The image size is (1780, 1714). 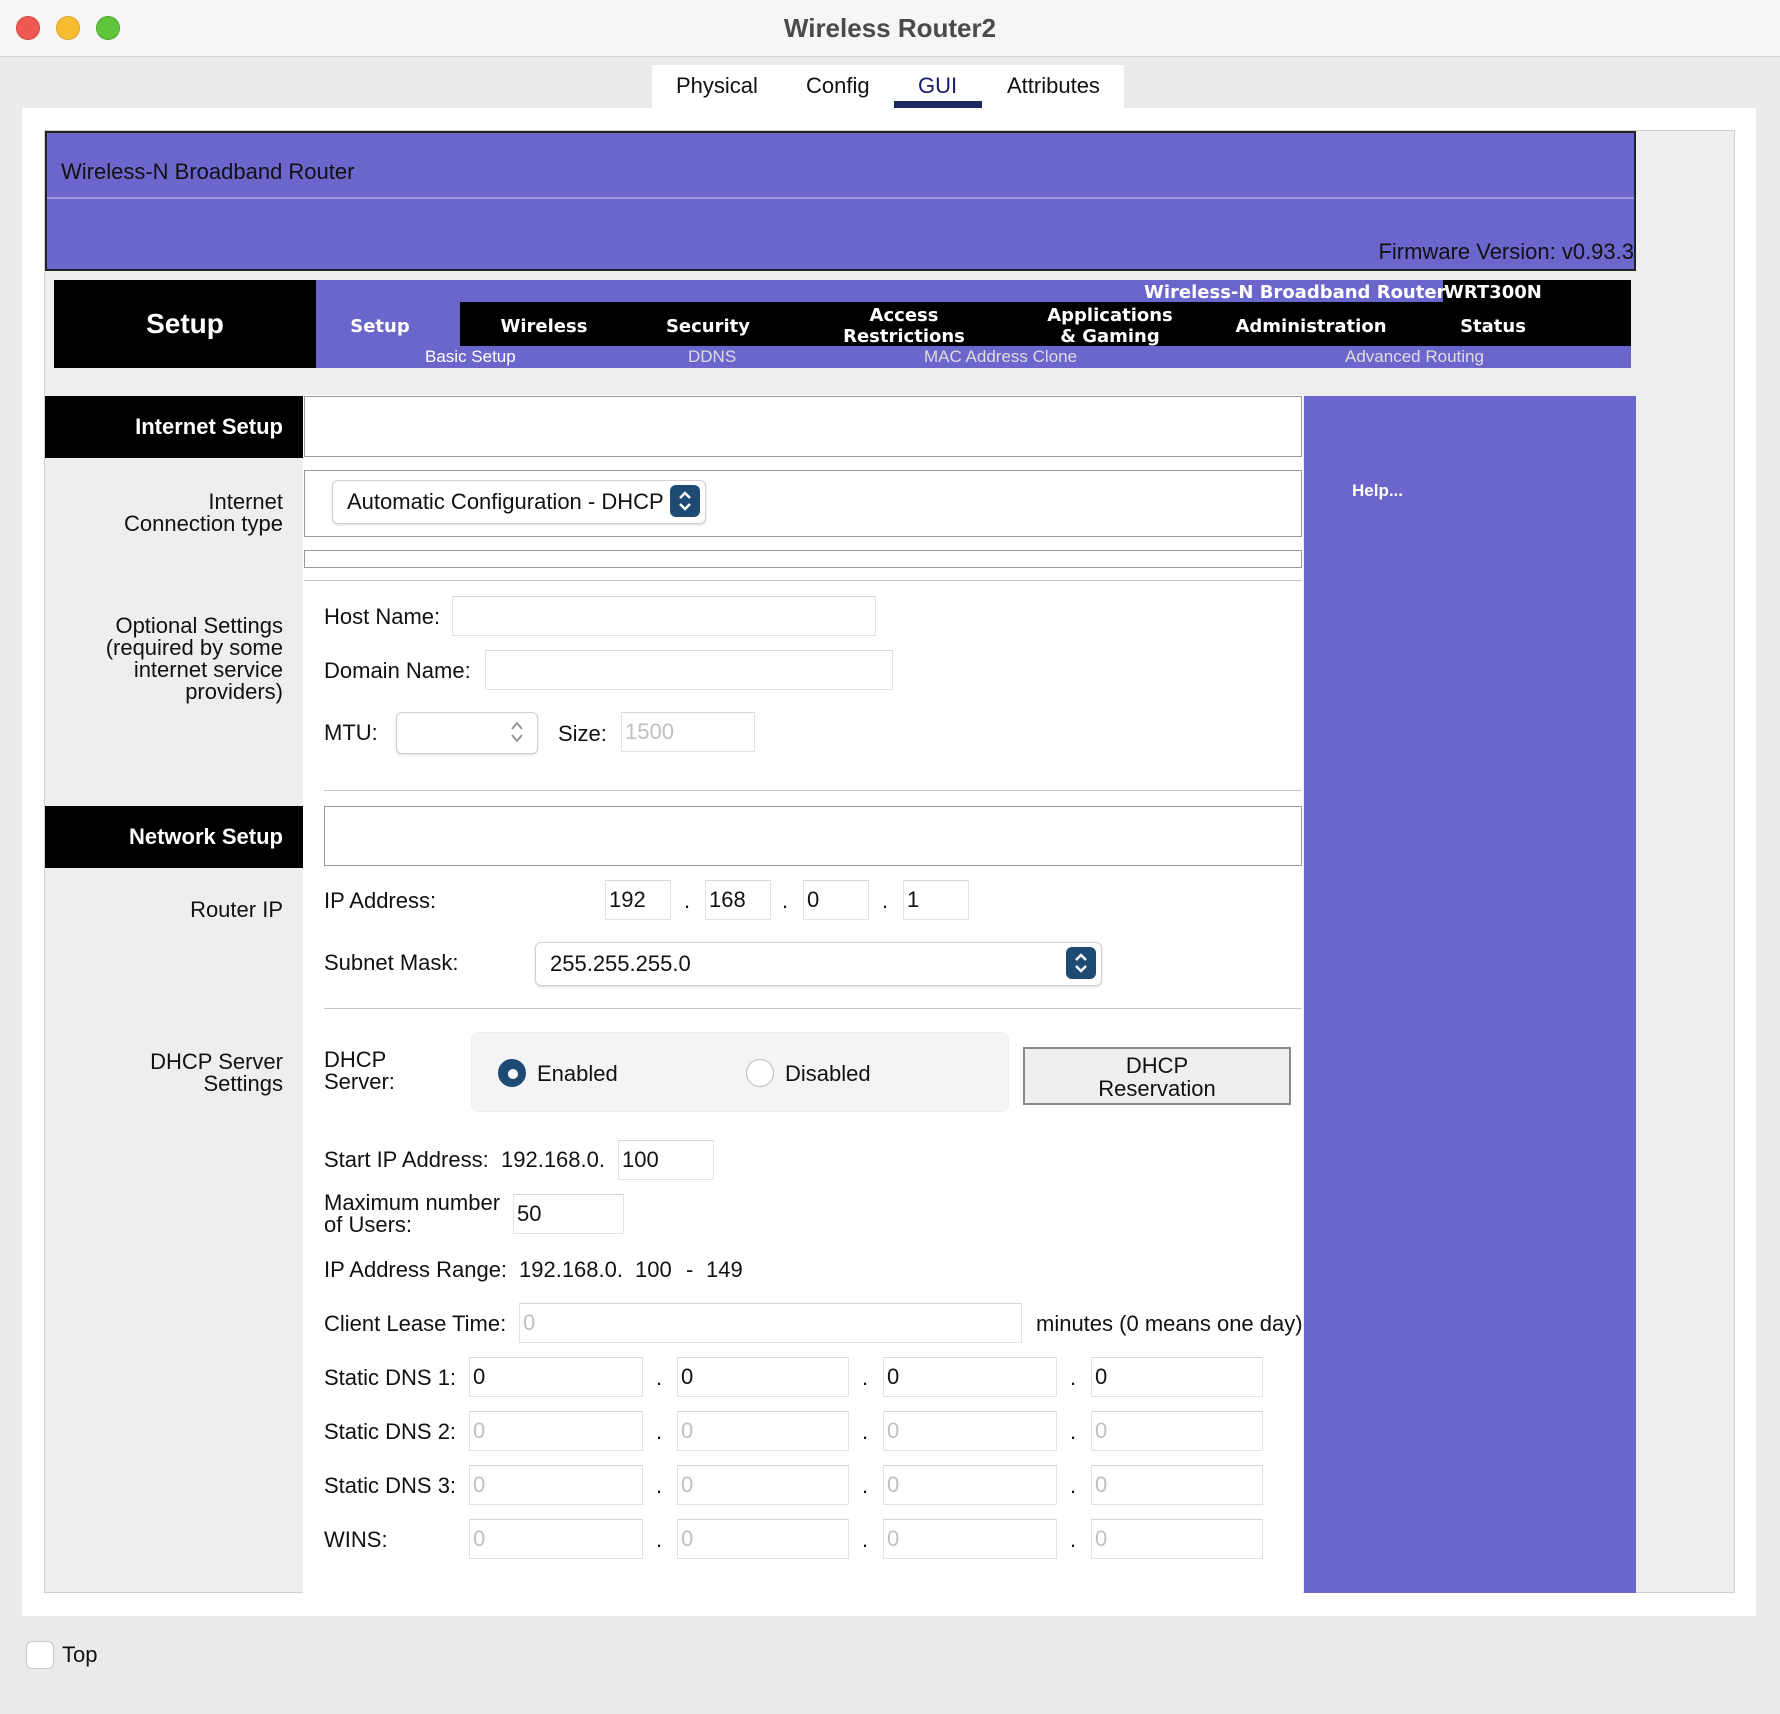 What do you see at coordinates (763, 1431) in the screenshot?
I see `dns2-octet-2: 0` at bounding box center [763, 1431].